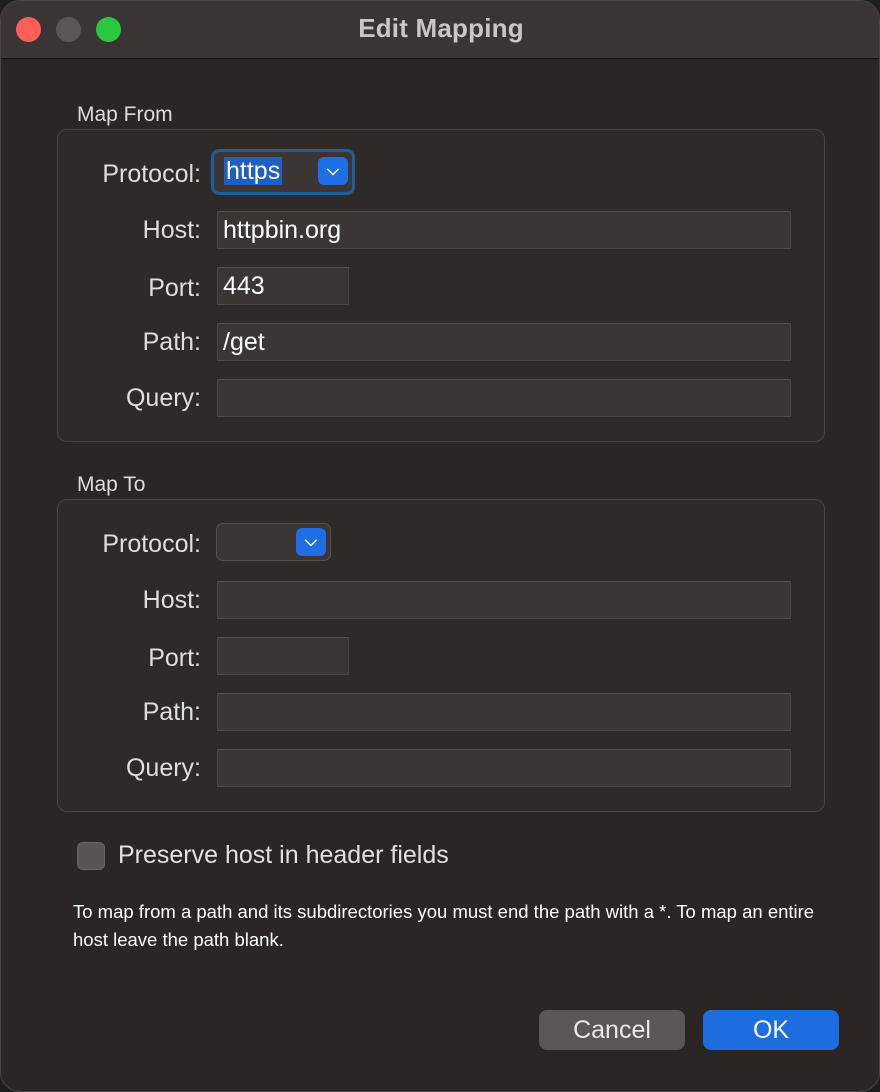  Describe the element at coordinates (504, 342) in the screenshot. I see `map-from-path-field: /get` at that location.